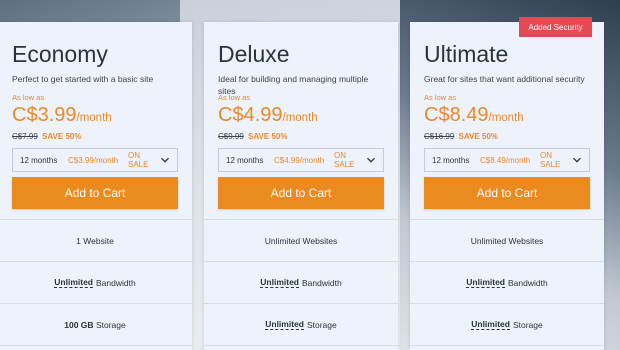 The width and height of the screenshot is (620, 350). Describe the element at coordinates (95, 137) in the screenshot. I see `savings-line: C$7.99 SAVE 50%` at that location.